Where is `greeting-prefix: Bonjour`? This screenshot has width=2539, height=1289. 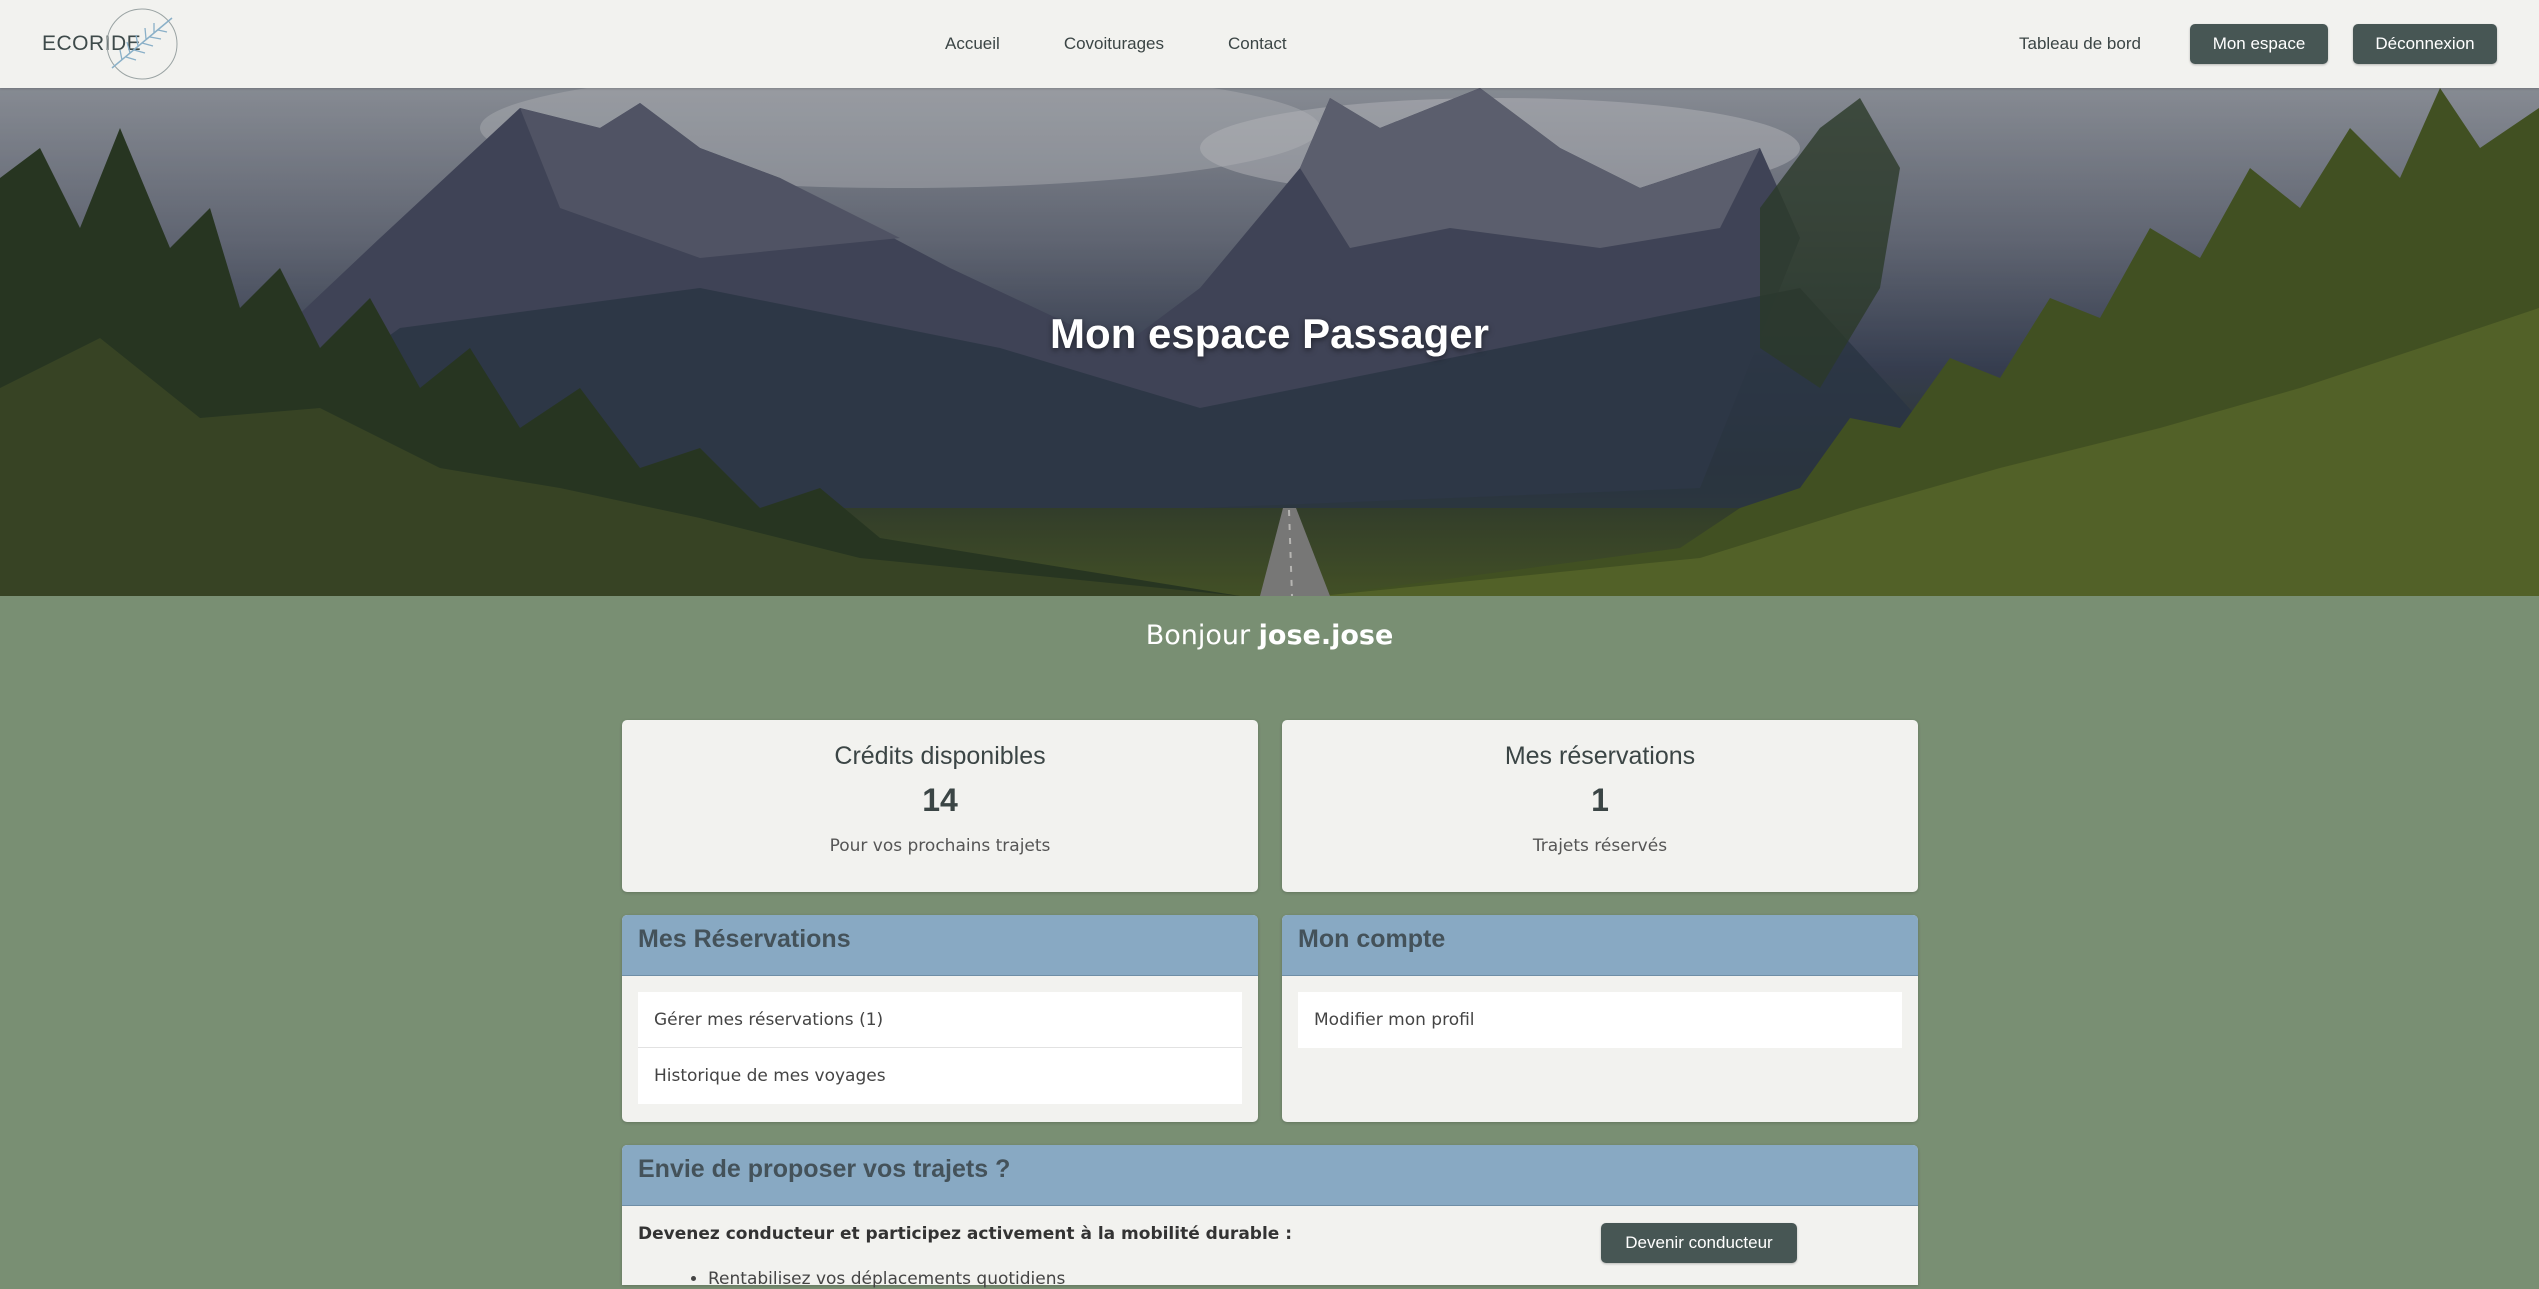
greeting-prefix: Bonjour is located at coordinates (1198, 635).